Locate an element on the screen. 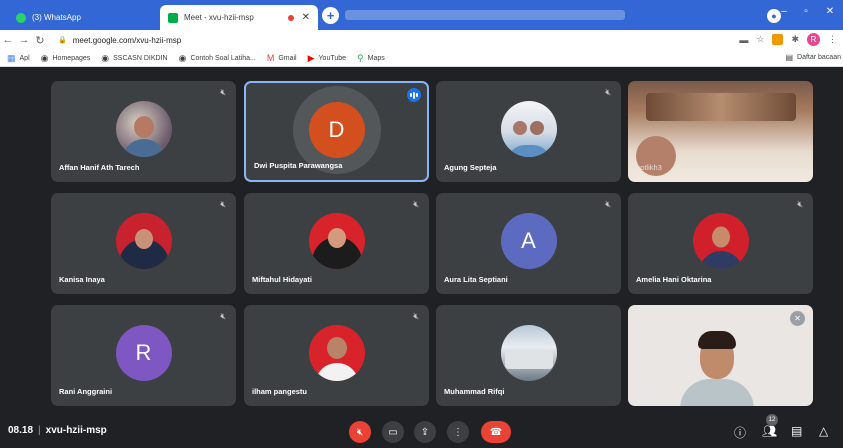 Image resolution: width=843 pixels, height=448 pixels. participant-tile: Muhammad Rifqi is located at coordinates (528, 355).